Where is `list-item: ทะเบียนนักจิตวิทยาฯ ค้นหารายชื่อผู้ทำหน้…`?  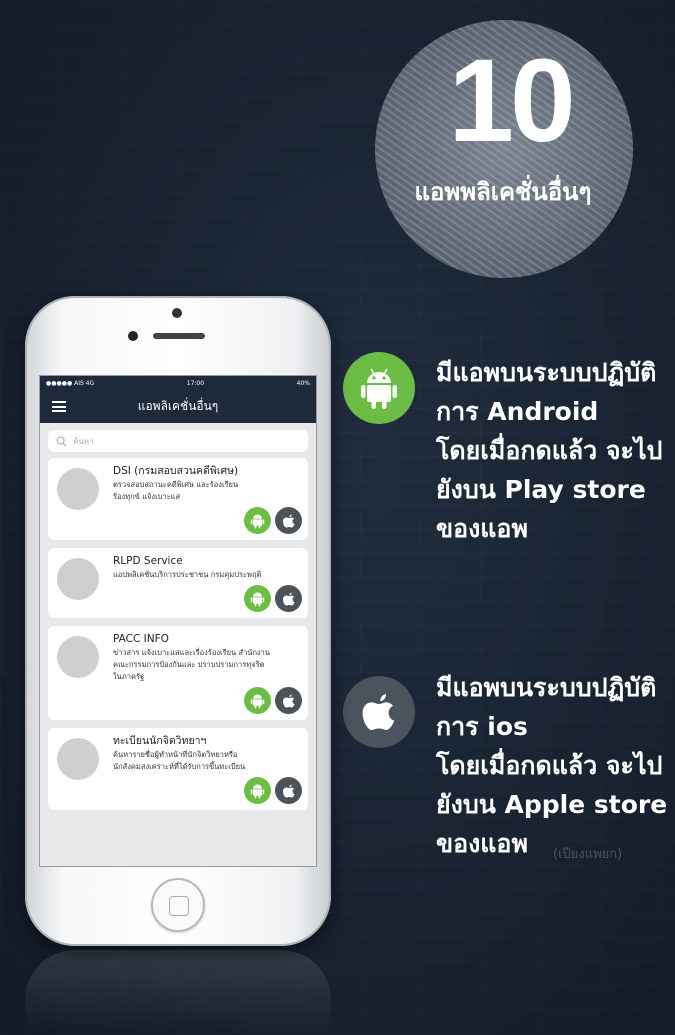
list-item: ทะเบียนนักจิตวิทยาฯ ค้นหารายชื่อผู้ทำหน้… is located at coordinates (178, 769).